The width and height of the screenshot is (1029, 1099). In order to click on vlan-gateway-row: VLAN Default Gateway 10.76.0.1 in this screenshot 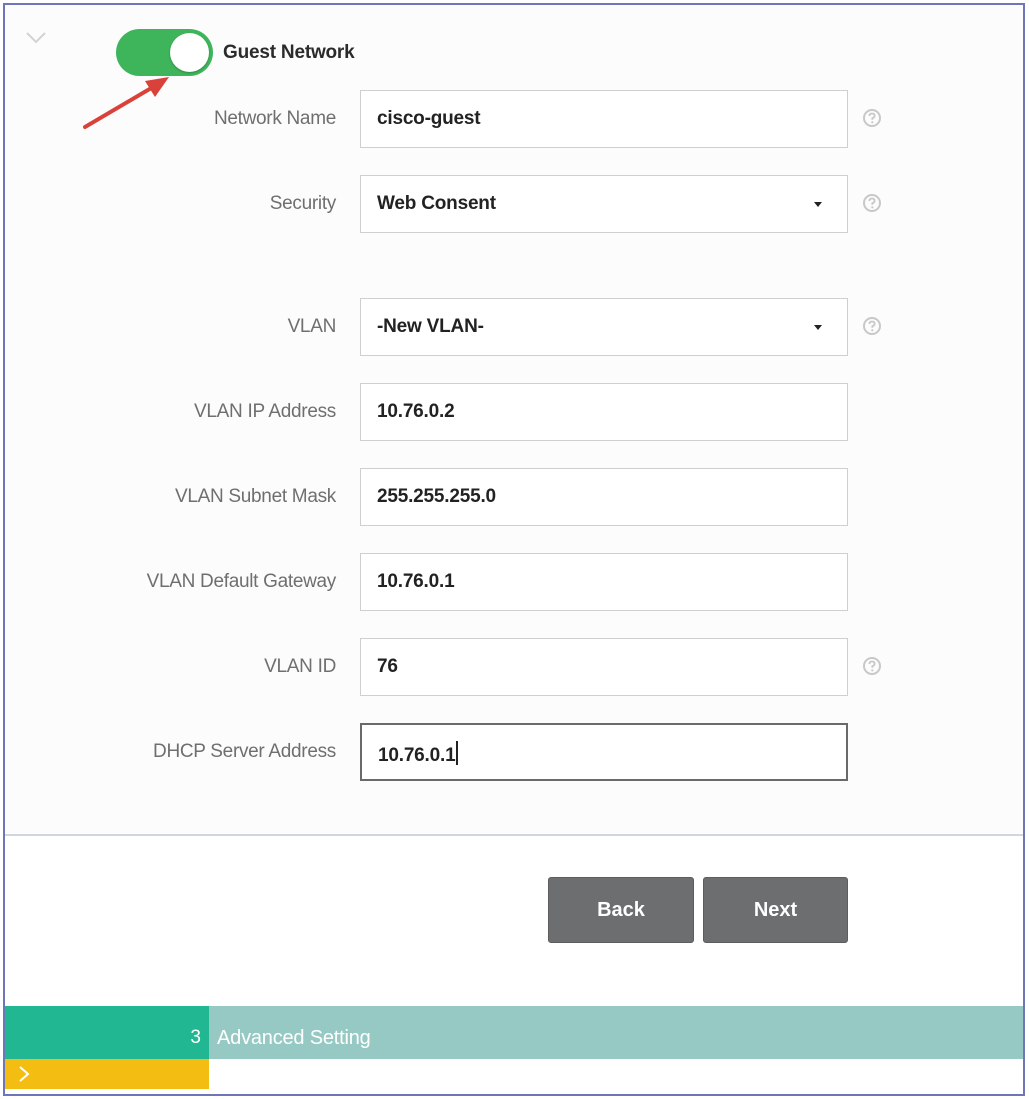, I will do `click(514, 582)`.